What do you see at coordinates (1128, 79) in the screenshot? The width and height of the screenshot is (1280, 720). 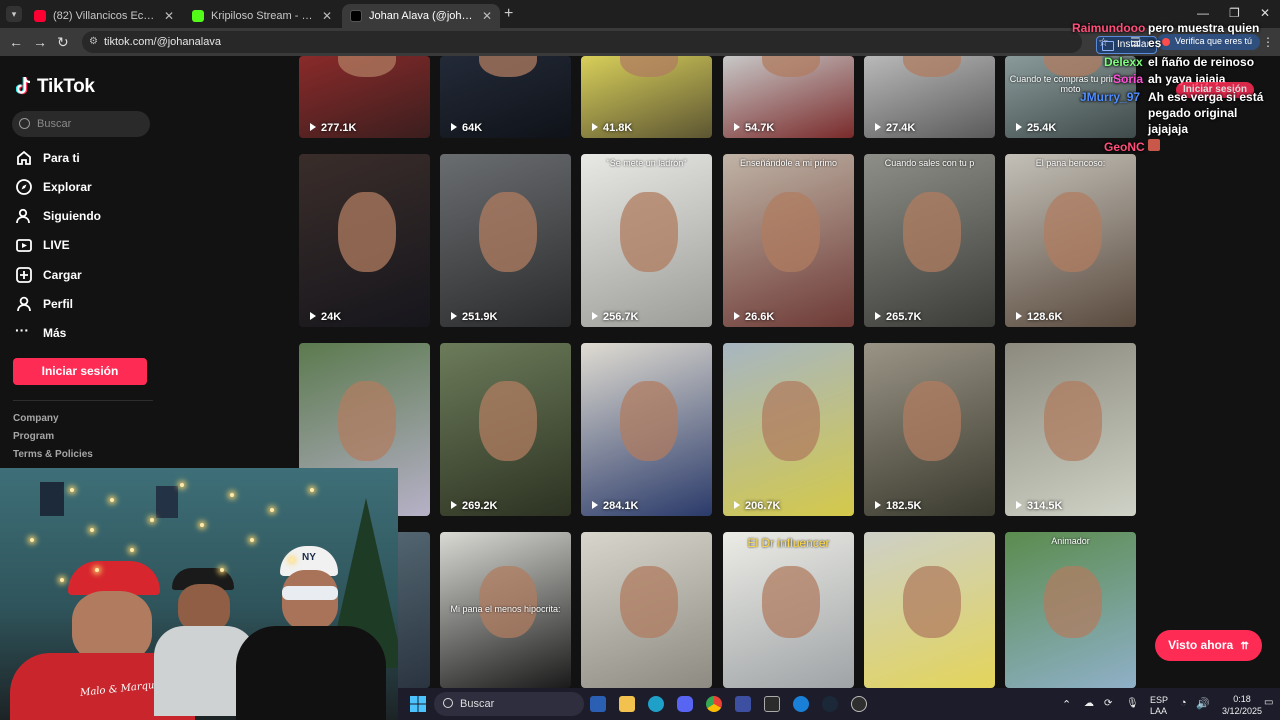 I see `chat-user: Soria` at bounding box center [1128, 79].